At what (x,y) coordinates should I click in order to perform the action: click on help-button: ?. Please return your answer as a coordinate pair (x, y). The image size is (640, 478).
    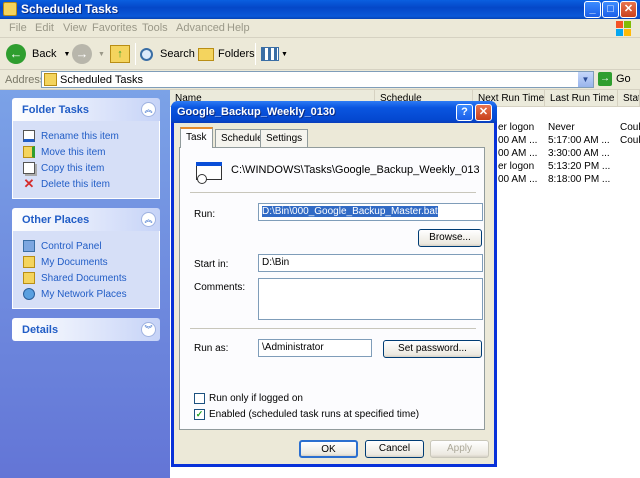
    Looking at the image, I should click on (464, 112).